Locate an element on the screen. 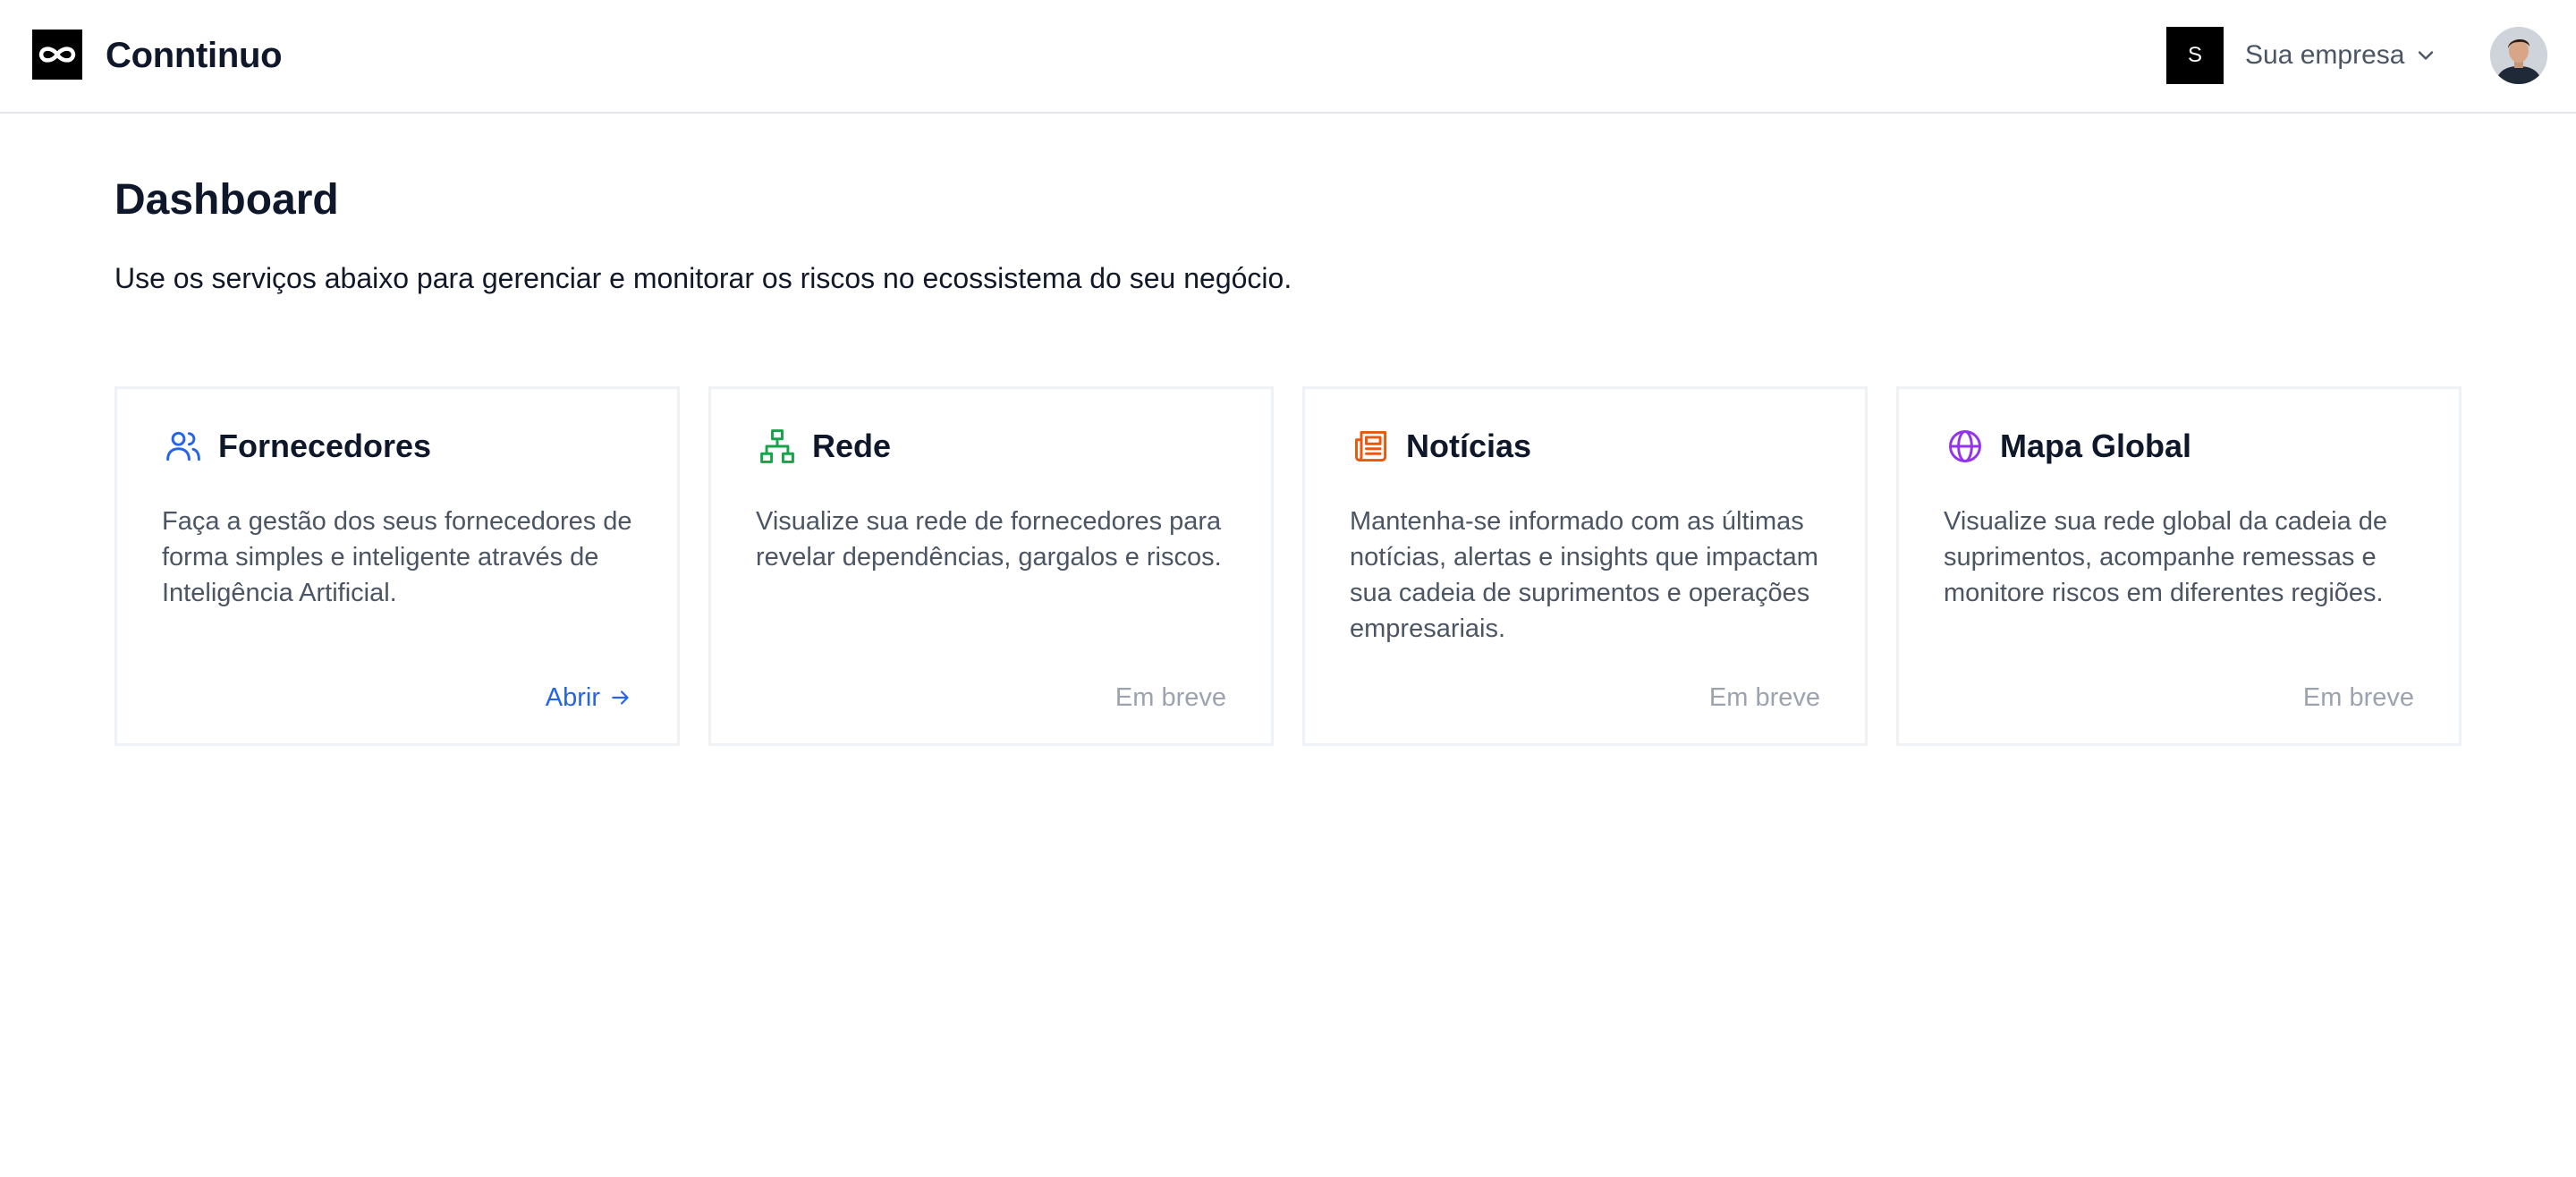  globe-icon is located at coordinates (1965, 446).